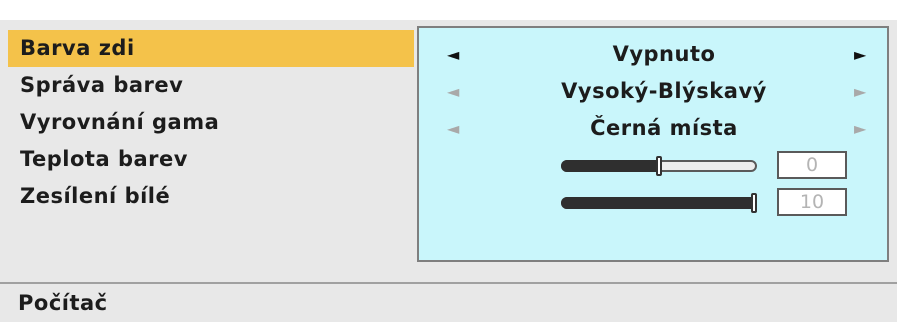 Image resolution: width=897 pixels, height=322 pixels. I want to click on wall-color-value: Vypnuto, so click(664, 54).